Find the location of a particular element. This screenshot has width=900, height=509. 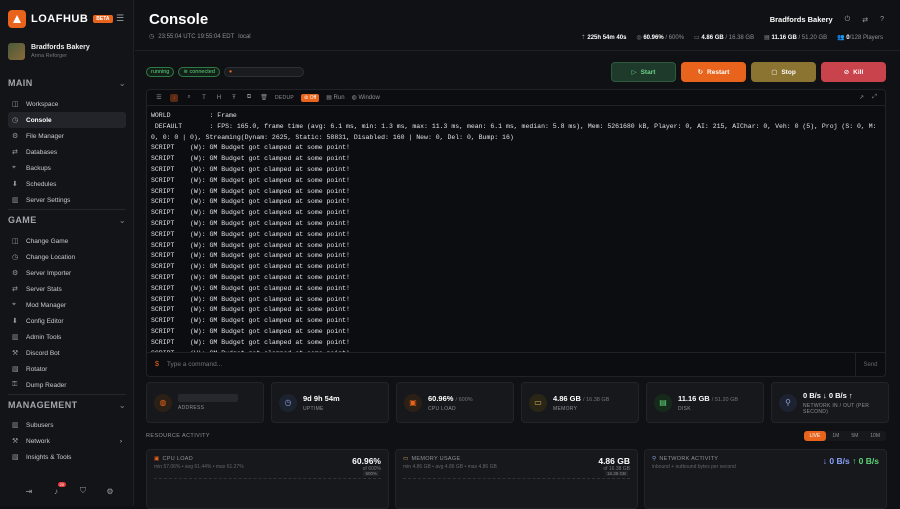

popout-icon: ↗ is located at coordinates (861, 97).